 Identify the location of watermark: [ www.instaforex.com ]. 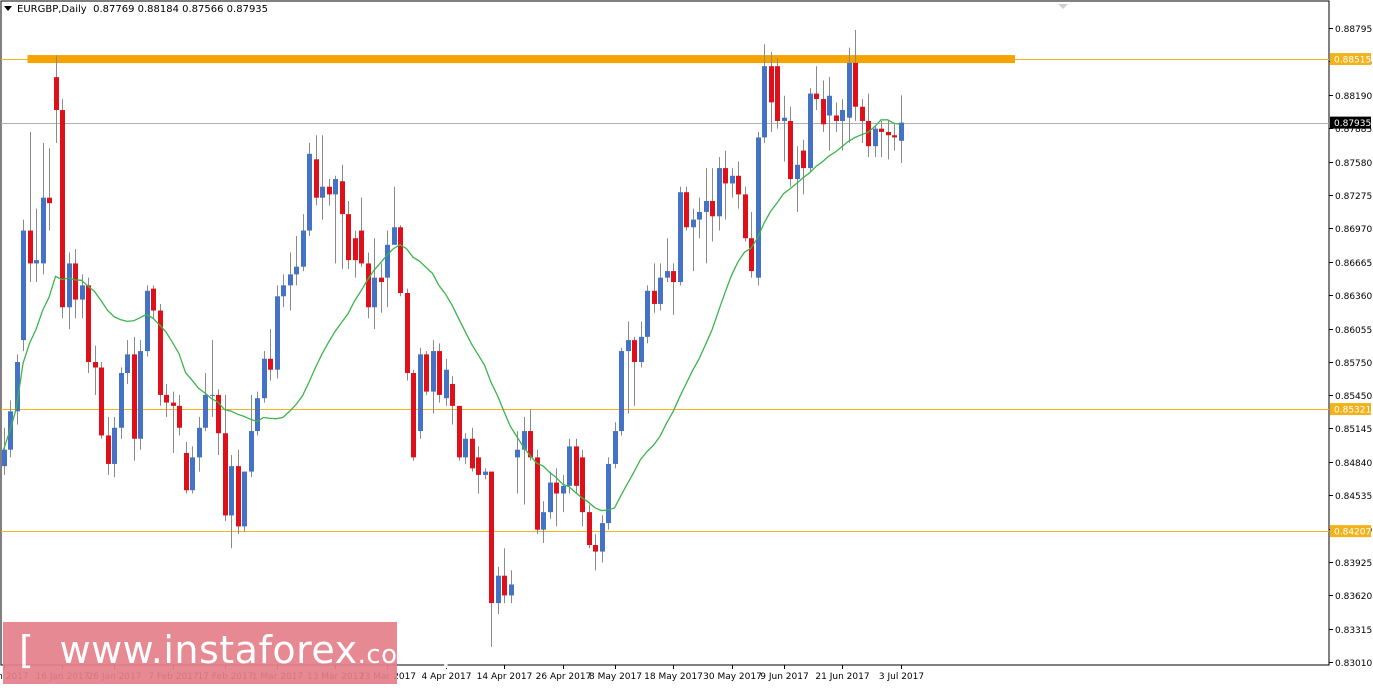
(227, 653).